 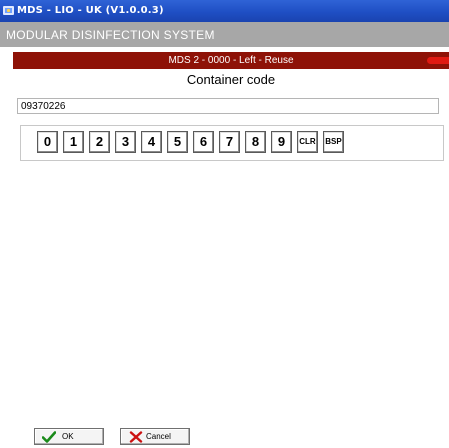 What do you see at coordinates (203, 142) in the screenshot?
I see `key-6: 6` at bounding box center [203, 142].